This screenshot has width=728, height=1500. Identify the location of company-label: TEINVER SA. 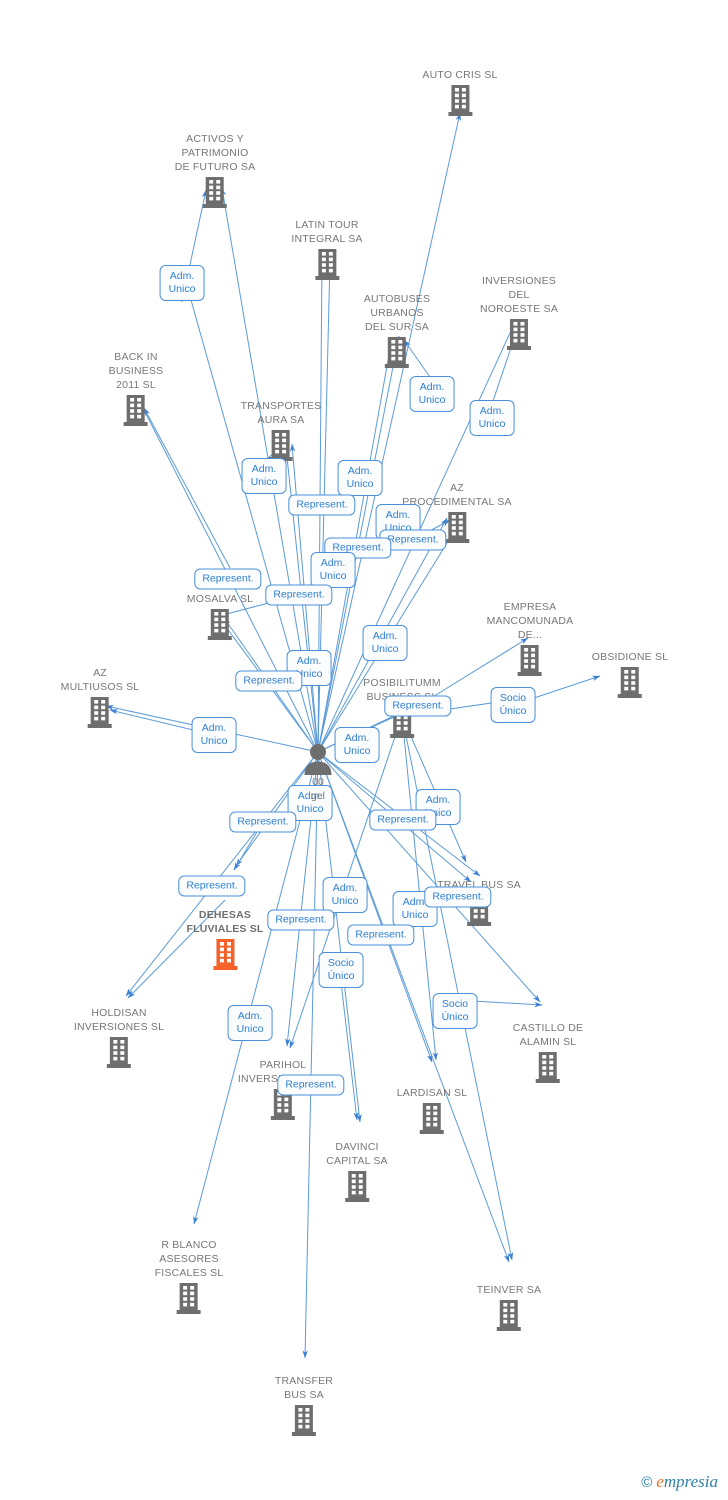
(509, 1290).